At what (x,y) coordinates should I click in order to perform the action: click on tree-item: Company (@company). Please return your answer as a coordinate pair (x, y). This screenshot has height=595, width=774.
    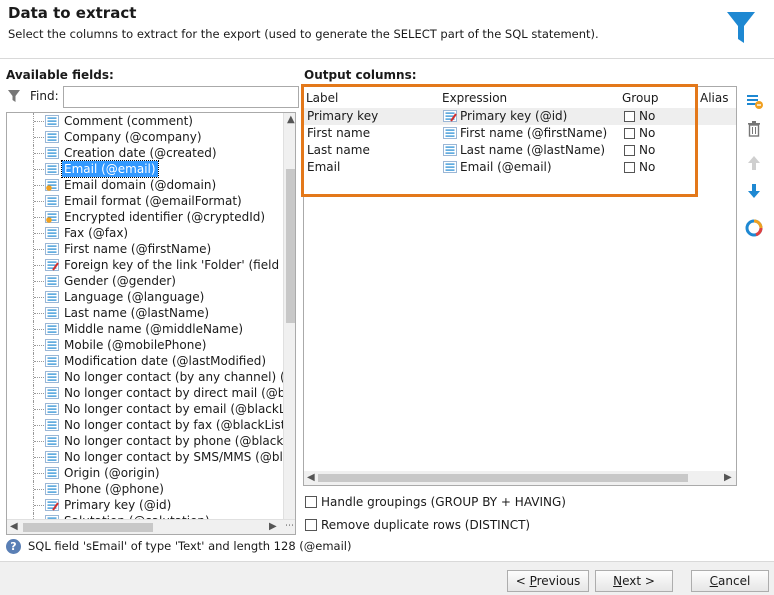
    Looking at the image, I should click on (145, 137).